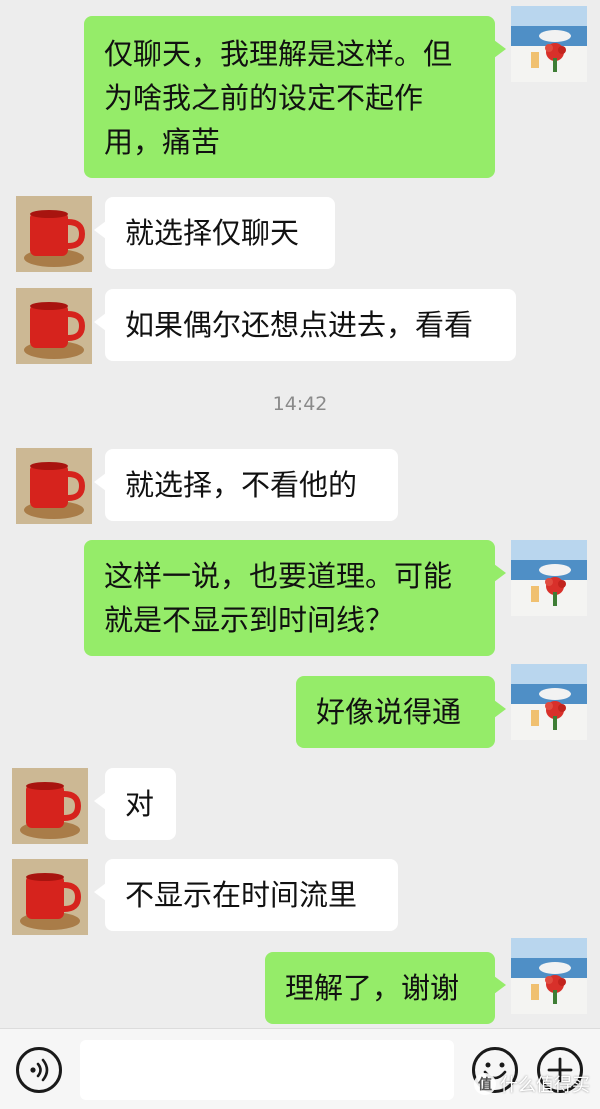  I want to click on input-bar: 值 什么值得买, so click(300, 1068).